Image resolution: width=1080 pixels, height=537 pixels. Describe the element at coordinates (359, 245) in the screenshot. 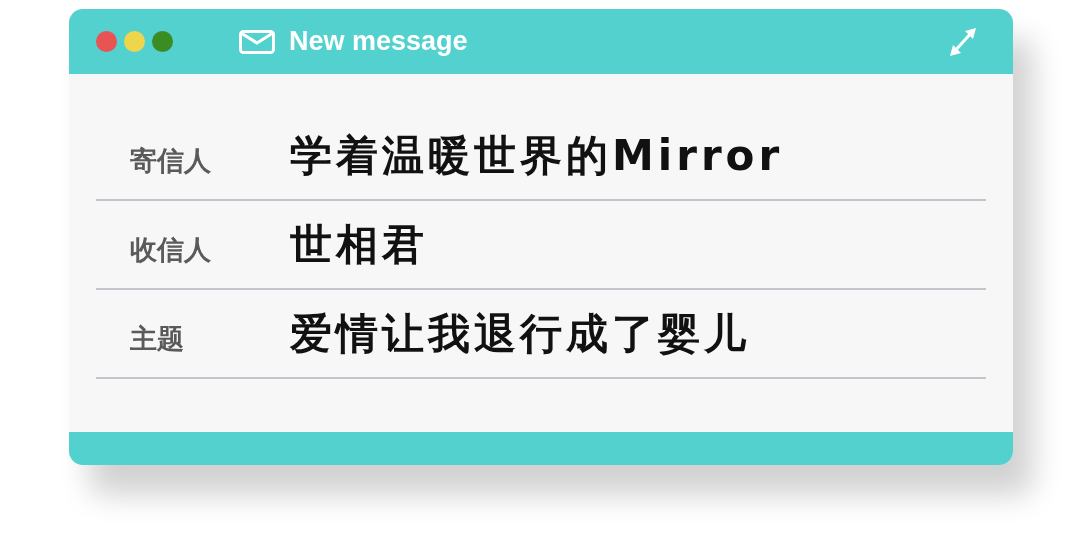

I see `field-value: 世相君` at that location.